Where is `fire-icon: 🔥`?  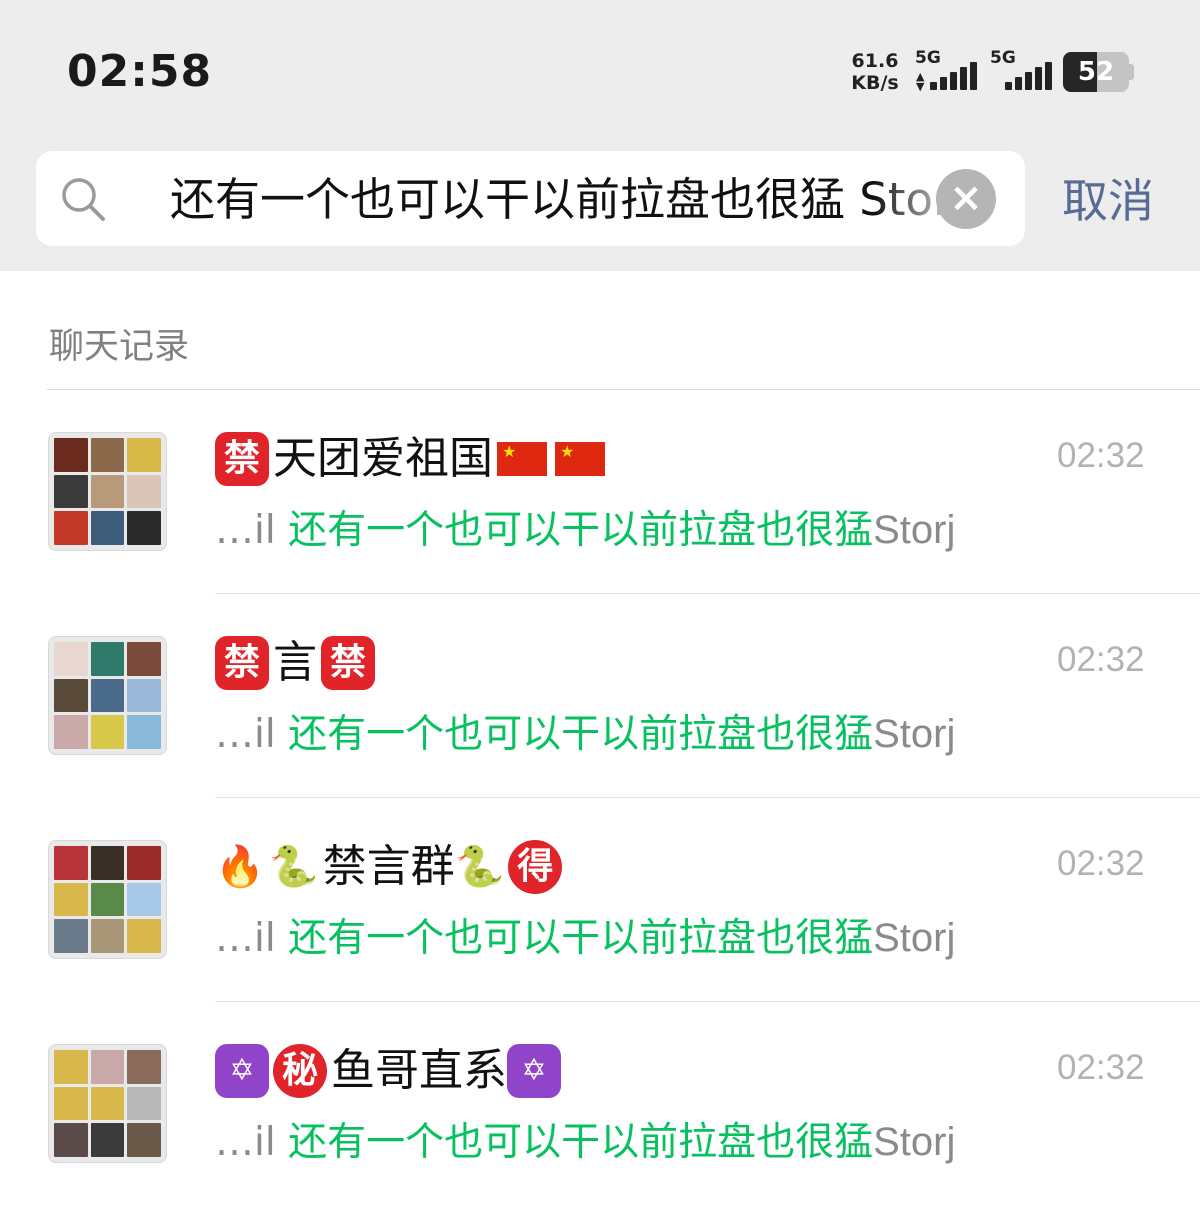
fire-icon: 🔥 is located at coordinates (240, 867).